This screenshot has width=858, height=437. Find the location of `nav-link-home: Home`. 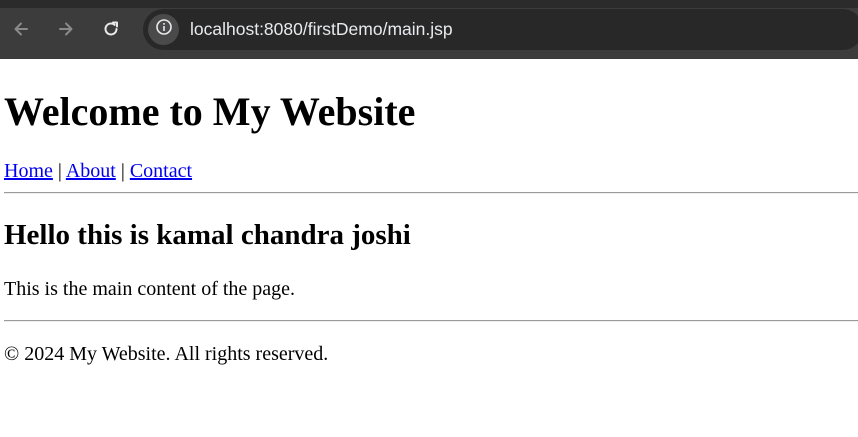

nav-link-home: Home is located at coordinates (28, 171).